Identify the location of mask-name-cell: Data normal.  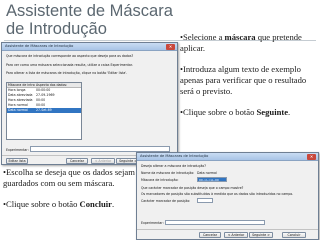
(18, 110).